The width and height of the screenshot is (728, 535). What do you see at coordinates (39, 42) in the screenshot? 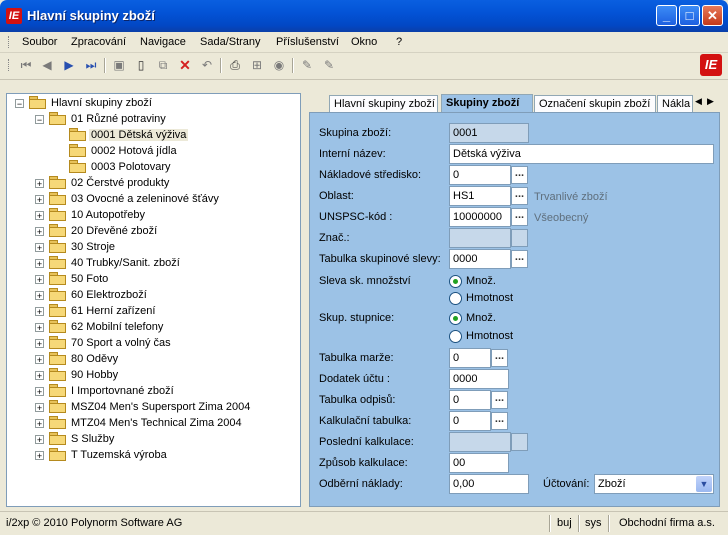
I see `menu-soubor: Soubor` at bounding box center [39, 42].